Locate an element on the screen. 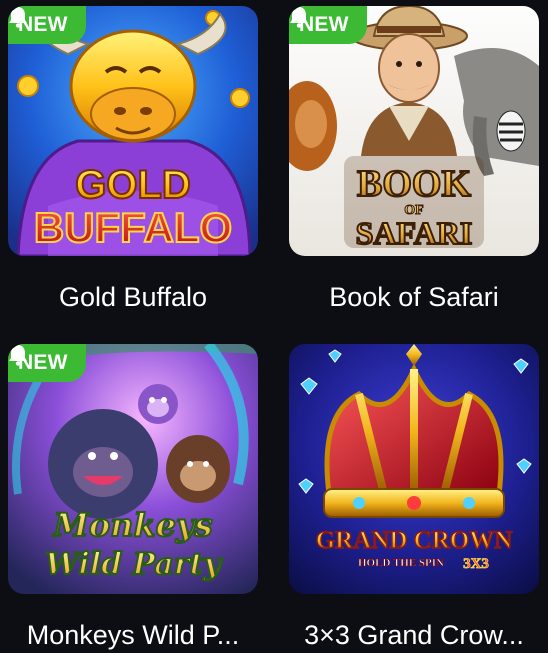 The image size is (548, 653). grand-crown-logo-line-3: 3X3 is located at coordinates (476, 564).